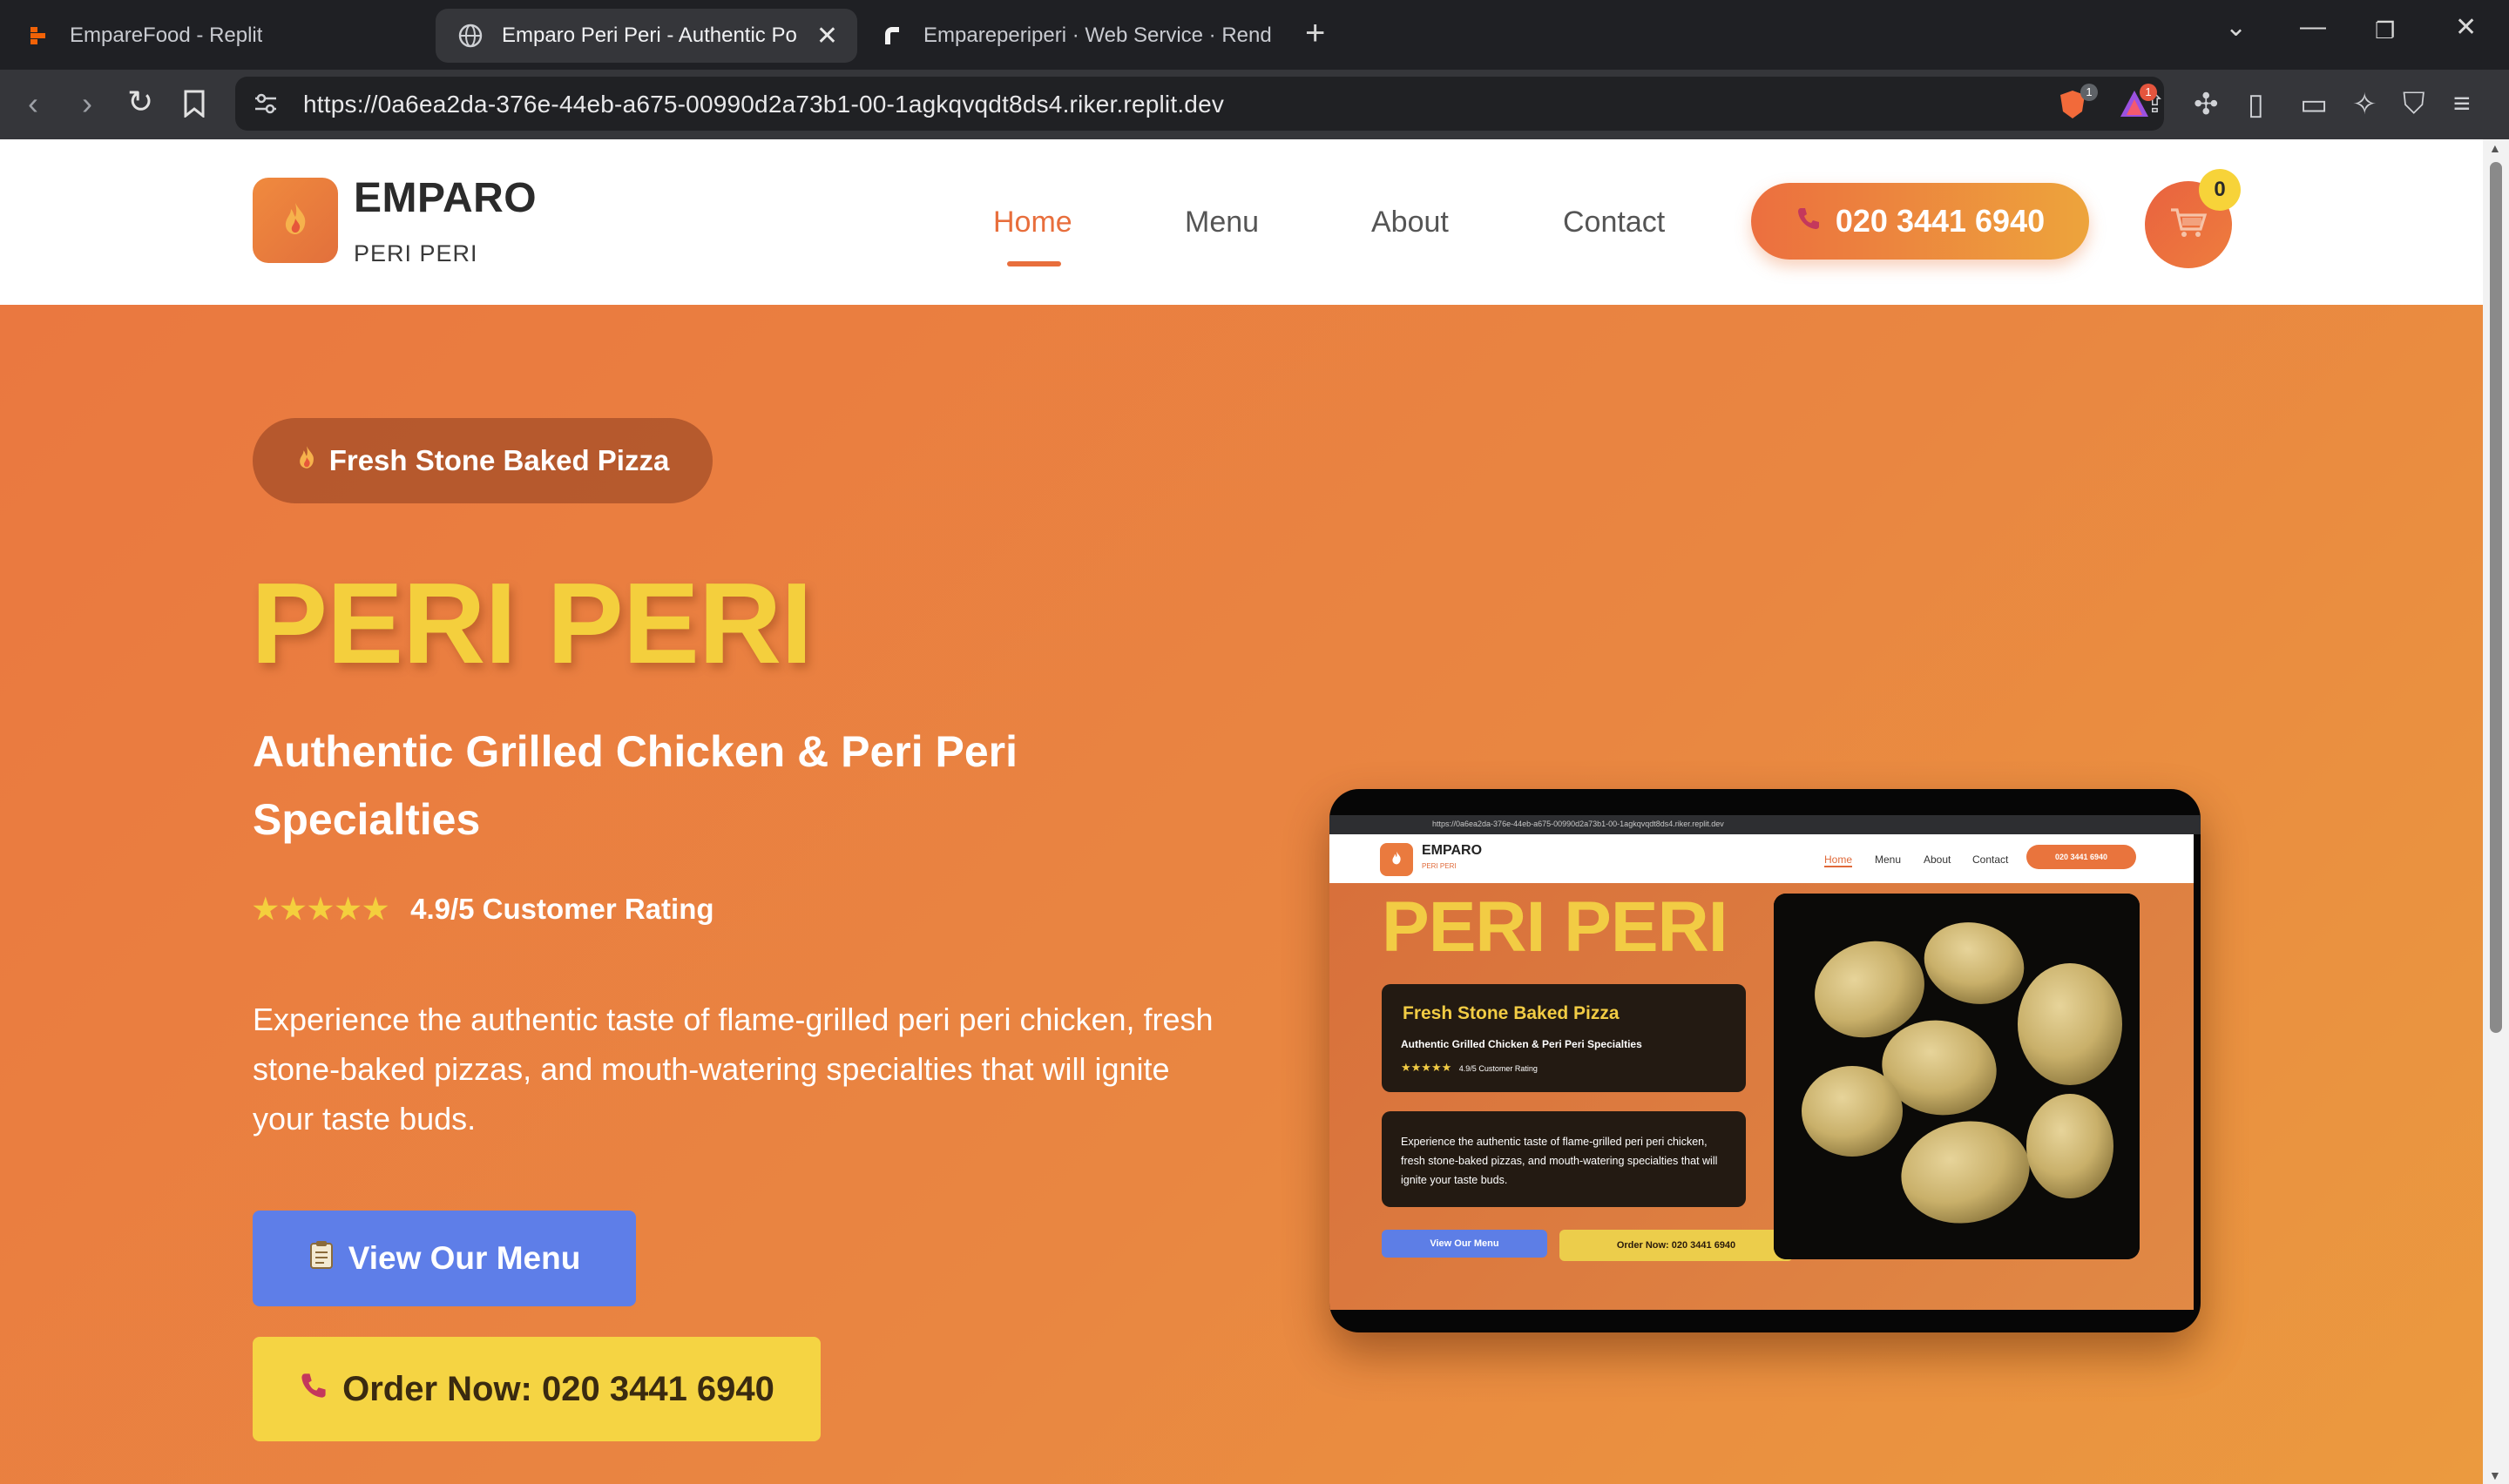  Describe the element at coordinates (2313, 27) in the screenshot. I see `minimize-icon: —` at that location.